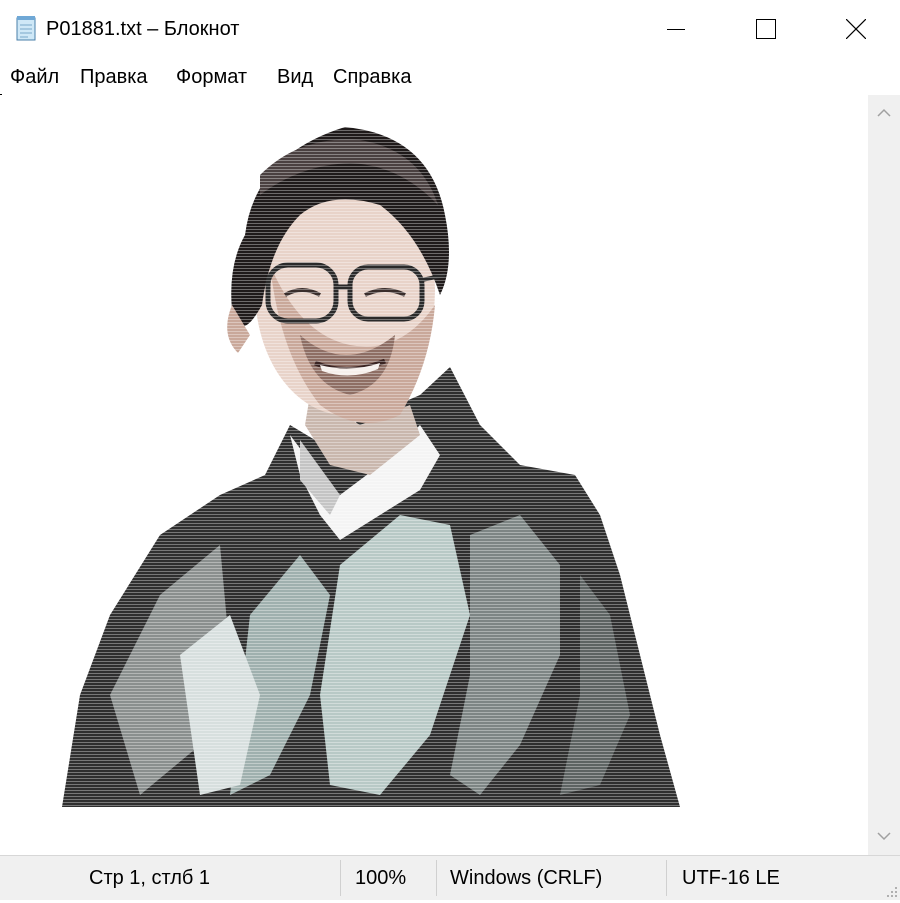 This screenshot has width=900, height=903. Describe the element at coordinates (526, 878) in the screenshot. I see `status-line-endings: Windows (CRLF)` at that location.